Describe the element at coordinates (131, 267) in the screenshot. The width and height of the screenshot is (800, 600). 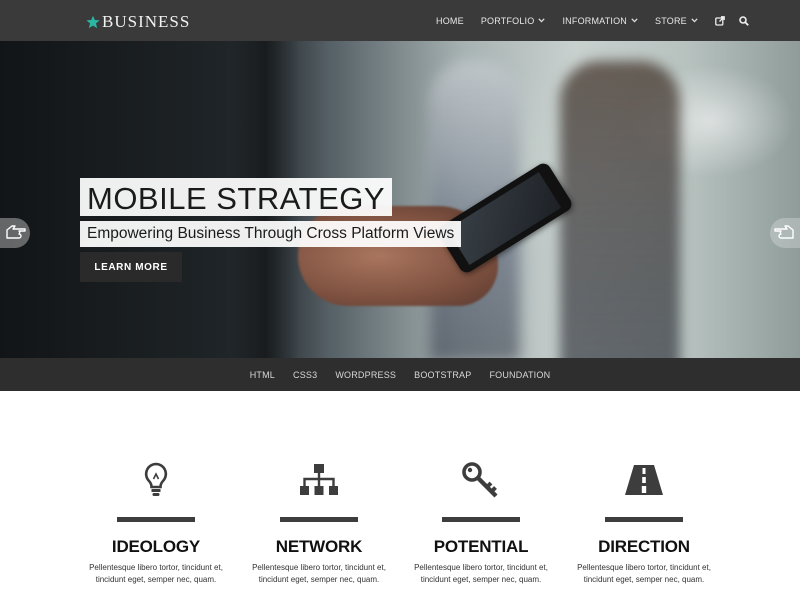
I see `learn-more-button: LEARN MORE` at that location.